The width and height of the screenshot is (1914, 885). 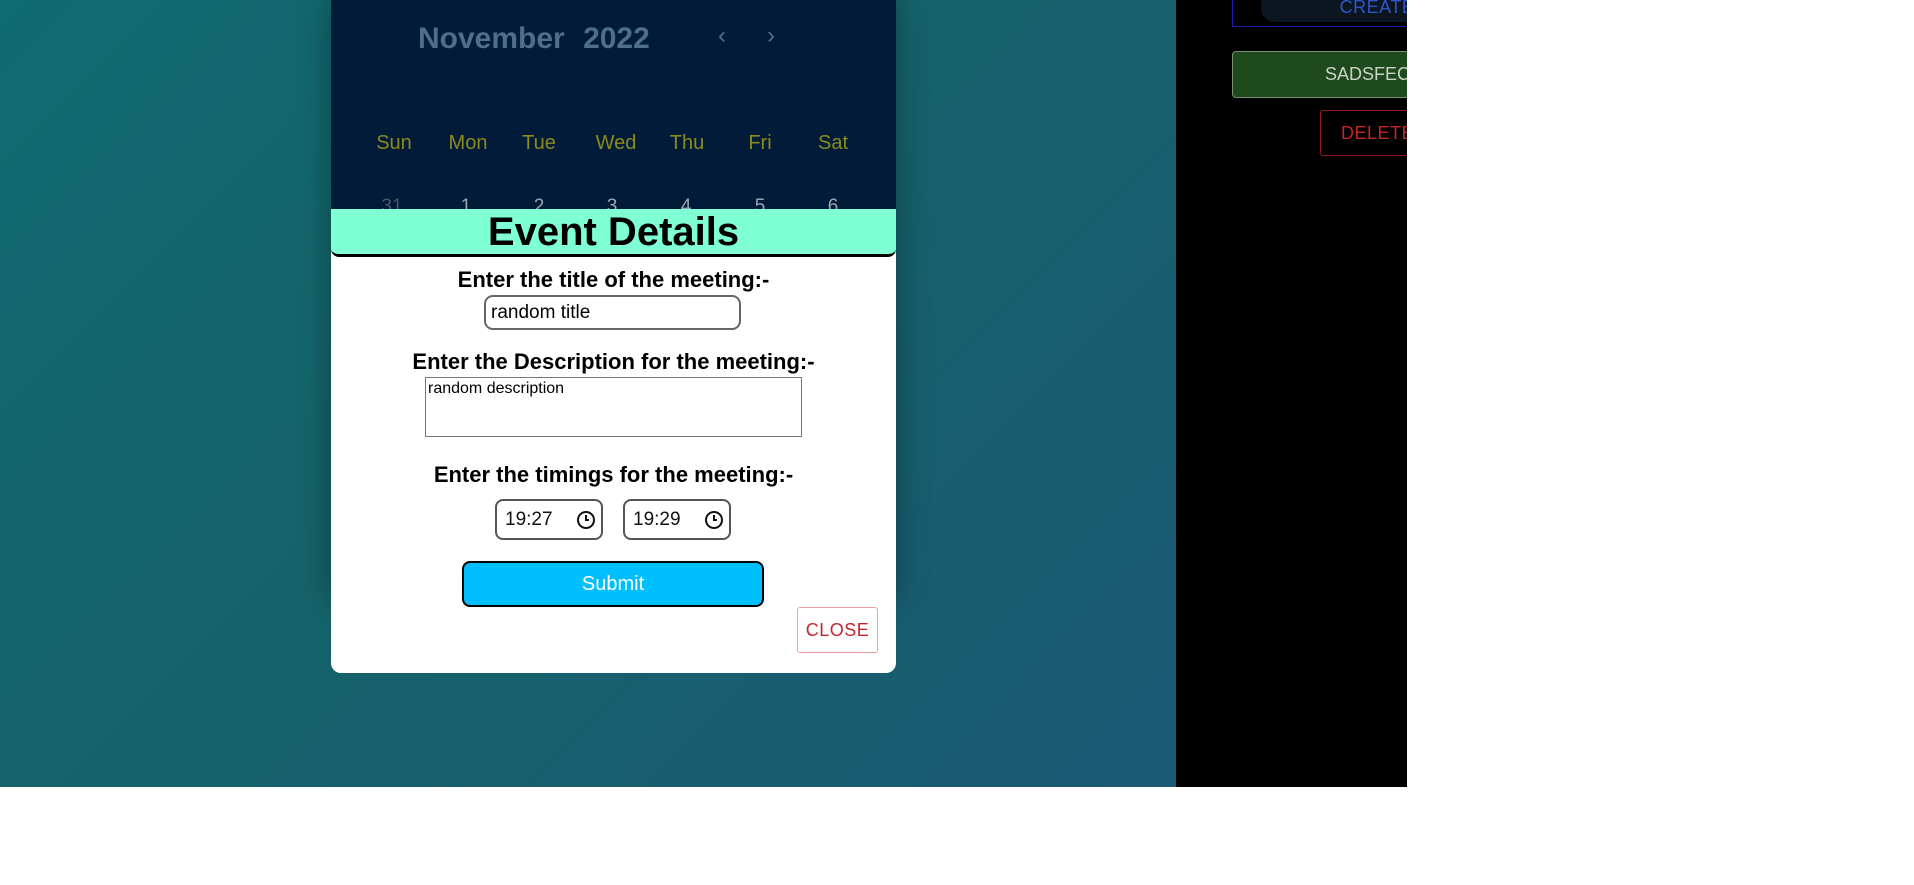 I want to click on description-label: Enter the Description for the meeting:-, so click(x=613, y=361).